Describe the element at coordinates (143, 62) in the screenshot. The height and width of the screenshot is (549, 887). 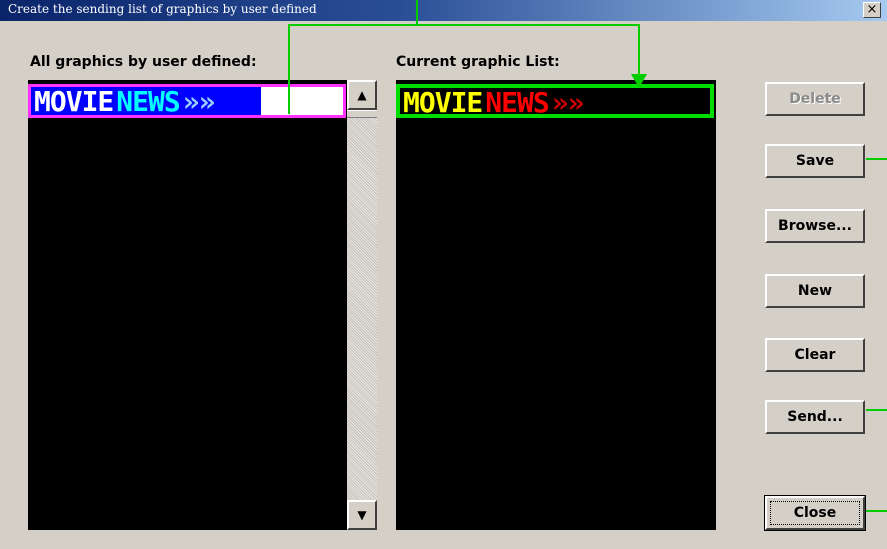
I see `all-graphics-label: All graphics by user defined:` at that location.